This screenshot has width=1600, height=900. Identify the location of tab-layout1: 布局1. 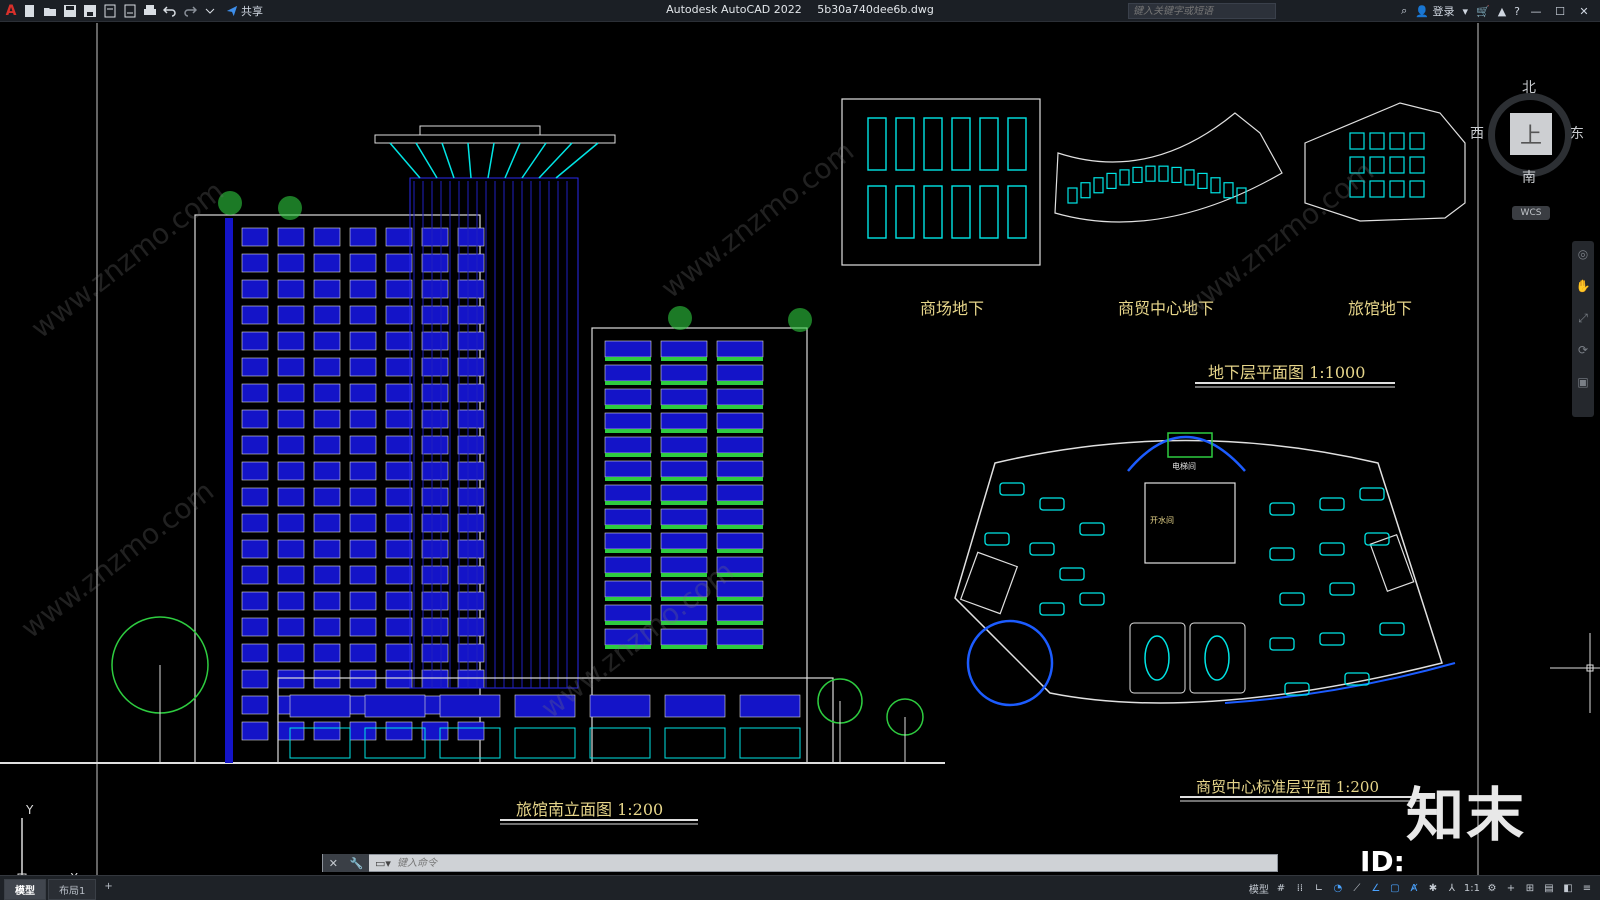
(72, 889).